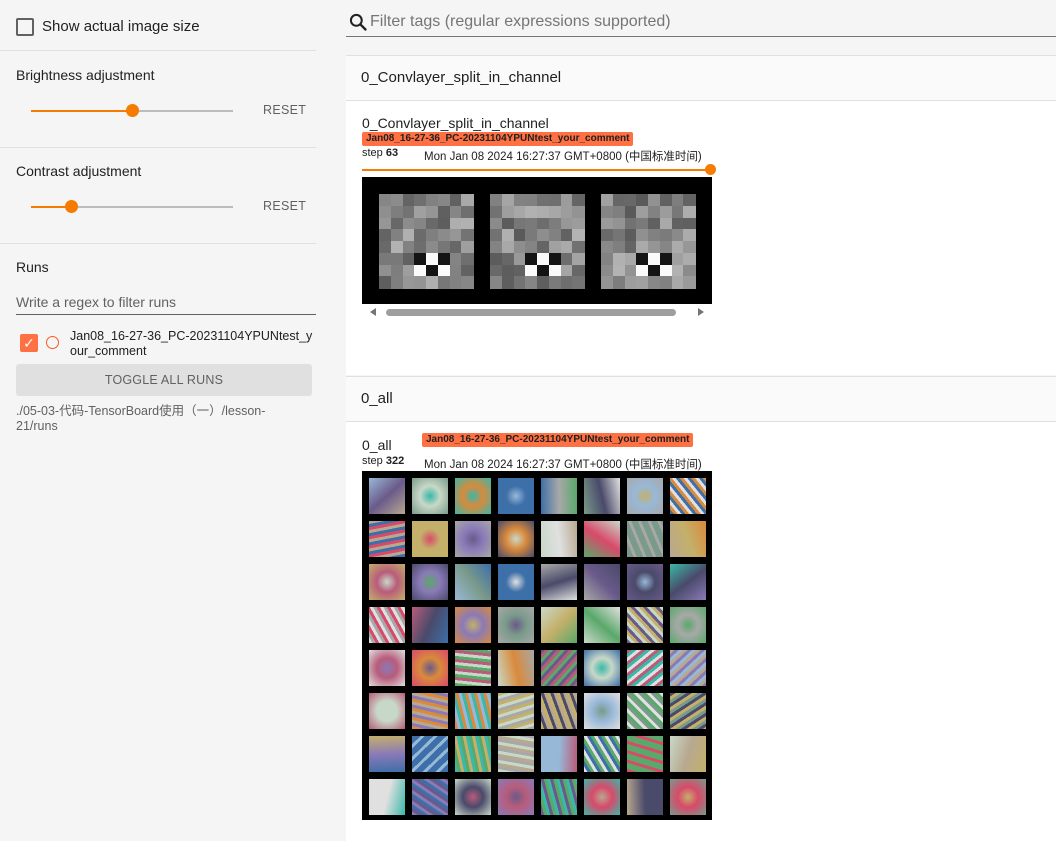 This screenshot has width=1056, height=841. What do you see at coordinates (710, 169) in the screenshot?
I see `step-slider-thumb` at bounding box center [710, 169].